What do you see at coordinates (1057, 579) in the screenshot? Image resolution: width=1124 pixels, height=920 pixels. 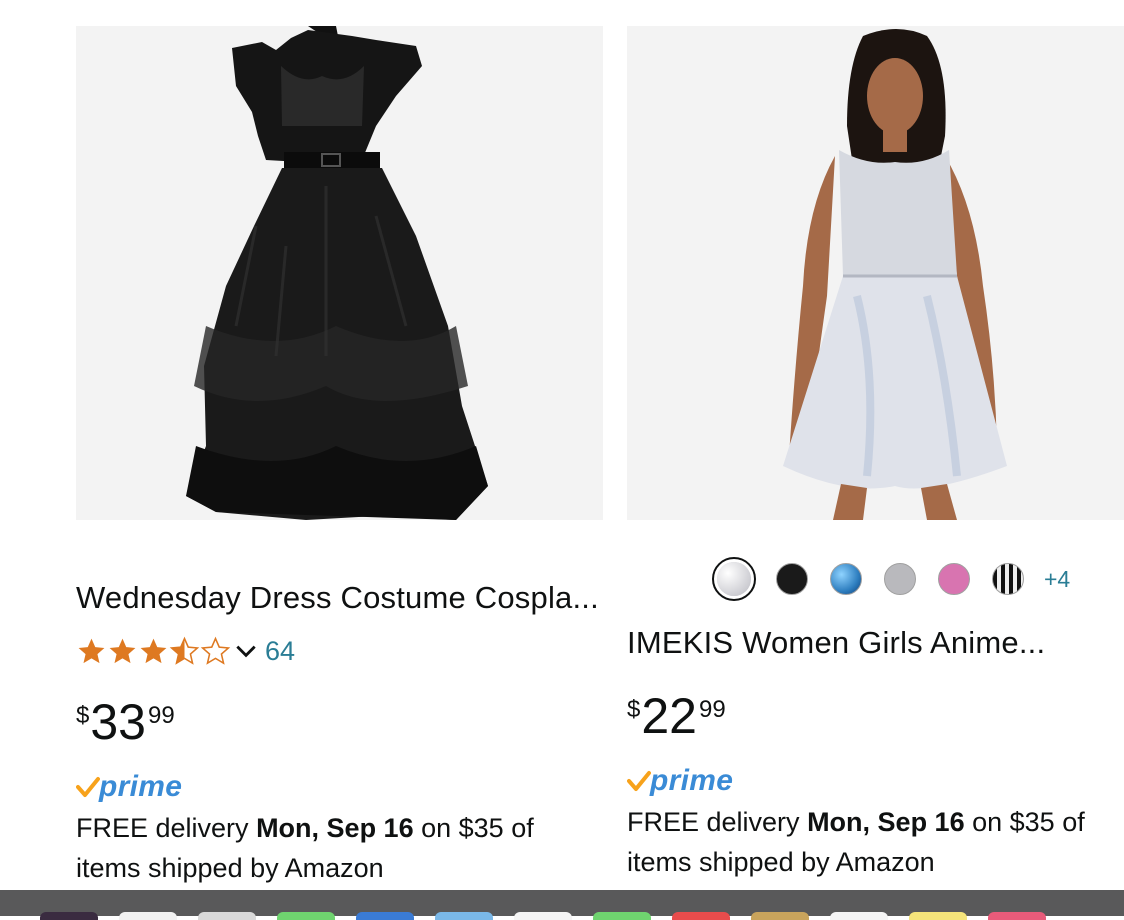 I see `more-swatches-link: +4` at bounding box center [1057, 579].